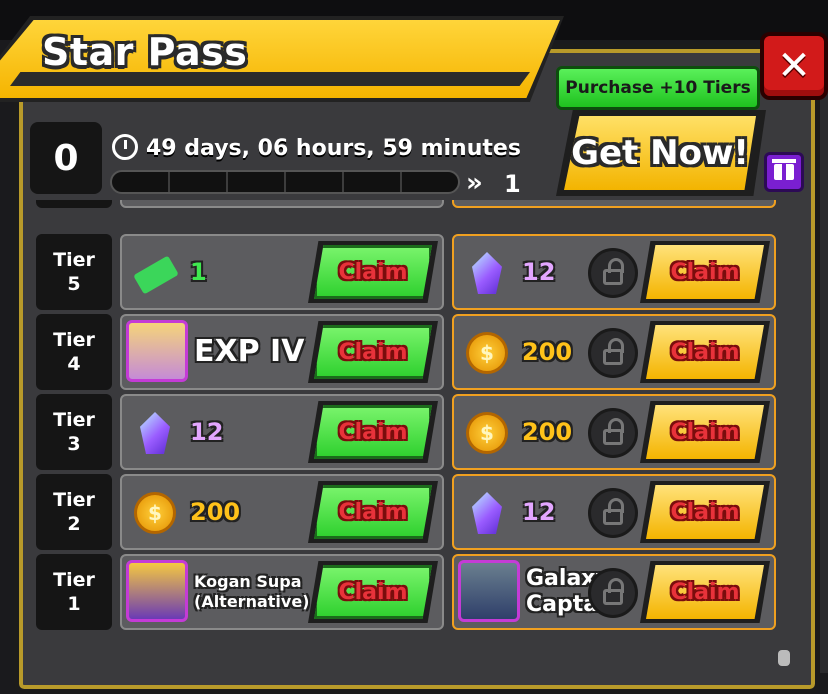 Image resolution: width=828 pixels, height=694 pixels. I want to click on chevron-right-icon: », so click(474, 183).